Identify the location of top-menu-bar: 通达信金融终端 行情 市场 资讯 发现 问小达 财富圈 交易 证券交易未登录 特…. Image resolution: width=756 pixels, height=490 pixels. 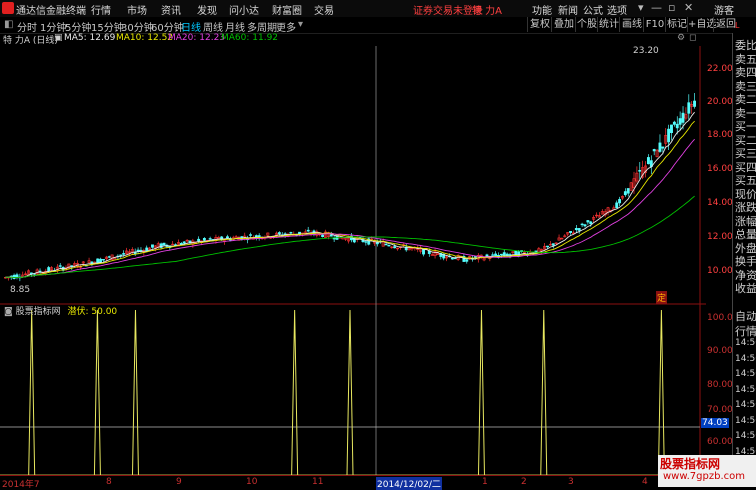
(378, 9).